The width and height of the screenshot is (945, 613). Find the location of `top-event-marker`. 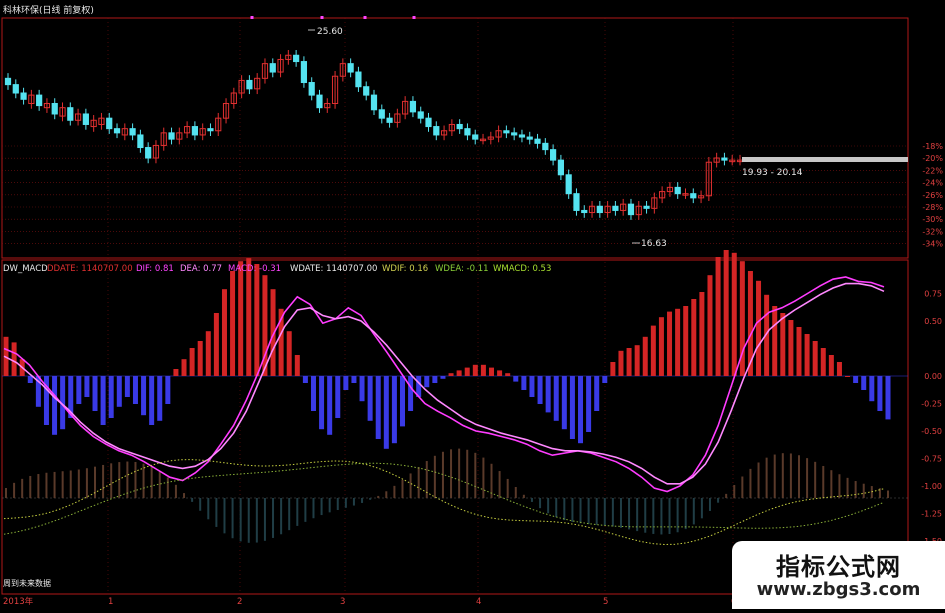

top-event-marker is located at coordinates (252, 17).